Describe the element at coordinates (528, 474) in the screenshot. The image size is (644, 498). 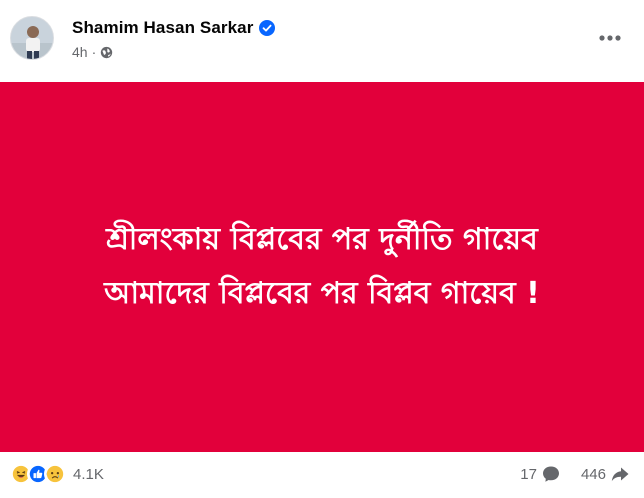
I see `comment-count: 17` at that location.